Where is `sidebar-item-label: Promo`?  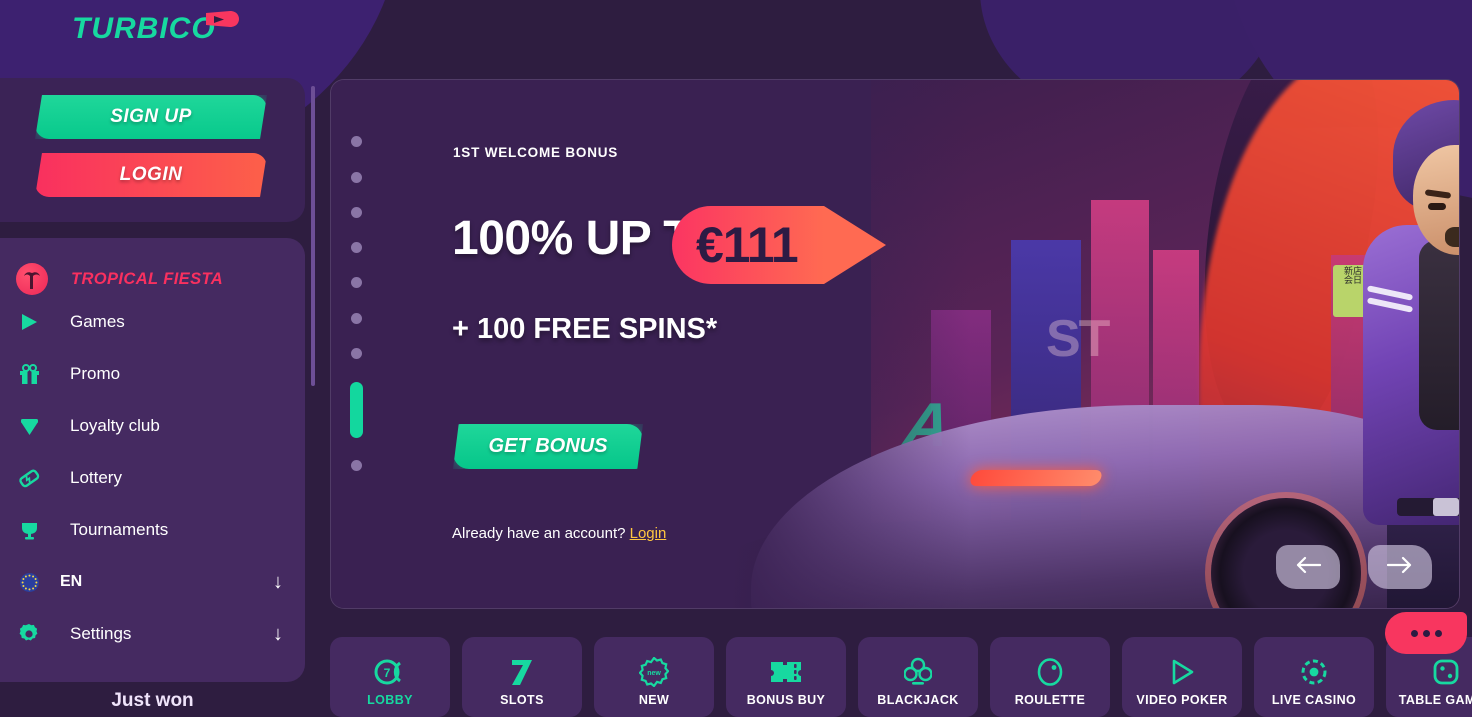
sidebar-item-label: Promo is located at coordinates (95, 373).